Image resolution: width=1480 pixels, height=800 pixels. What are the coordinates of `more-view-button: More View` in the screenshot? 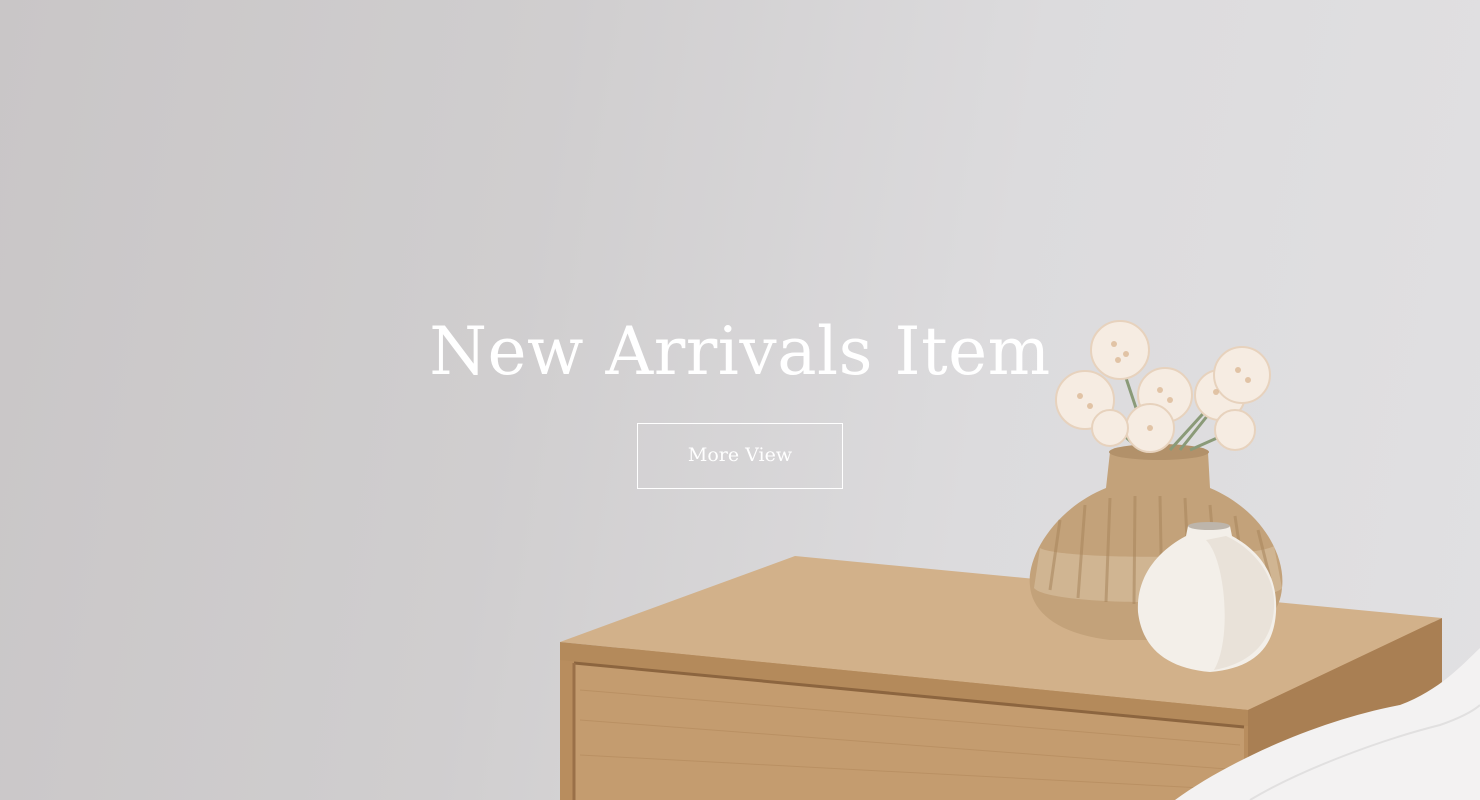 It's located at (740, 456).